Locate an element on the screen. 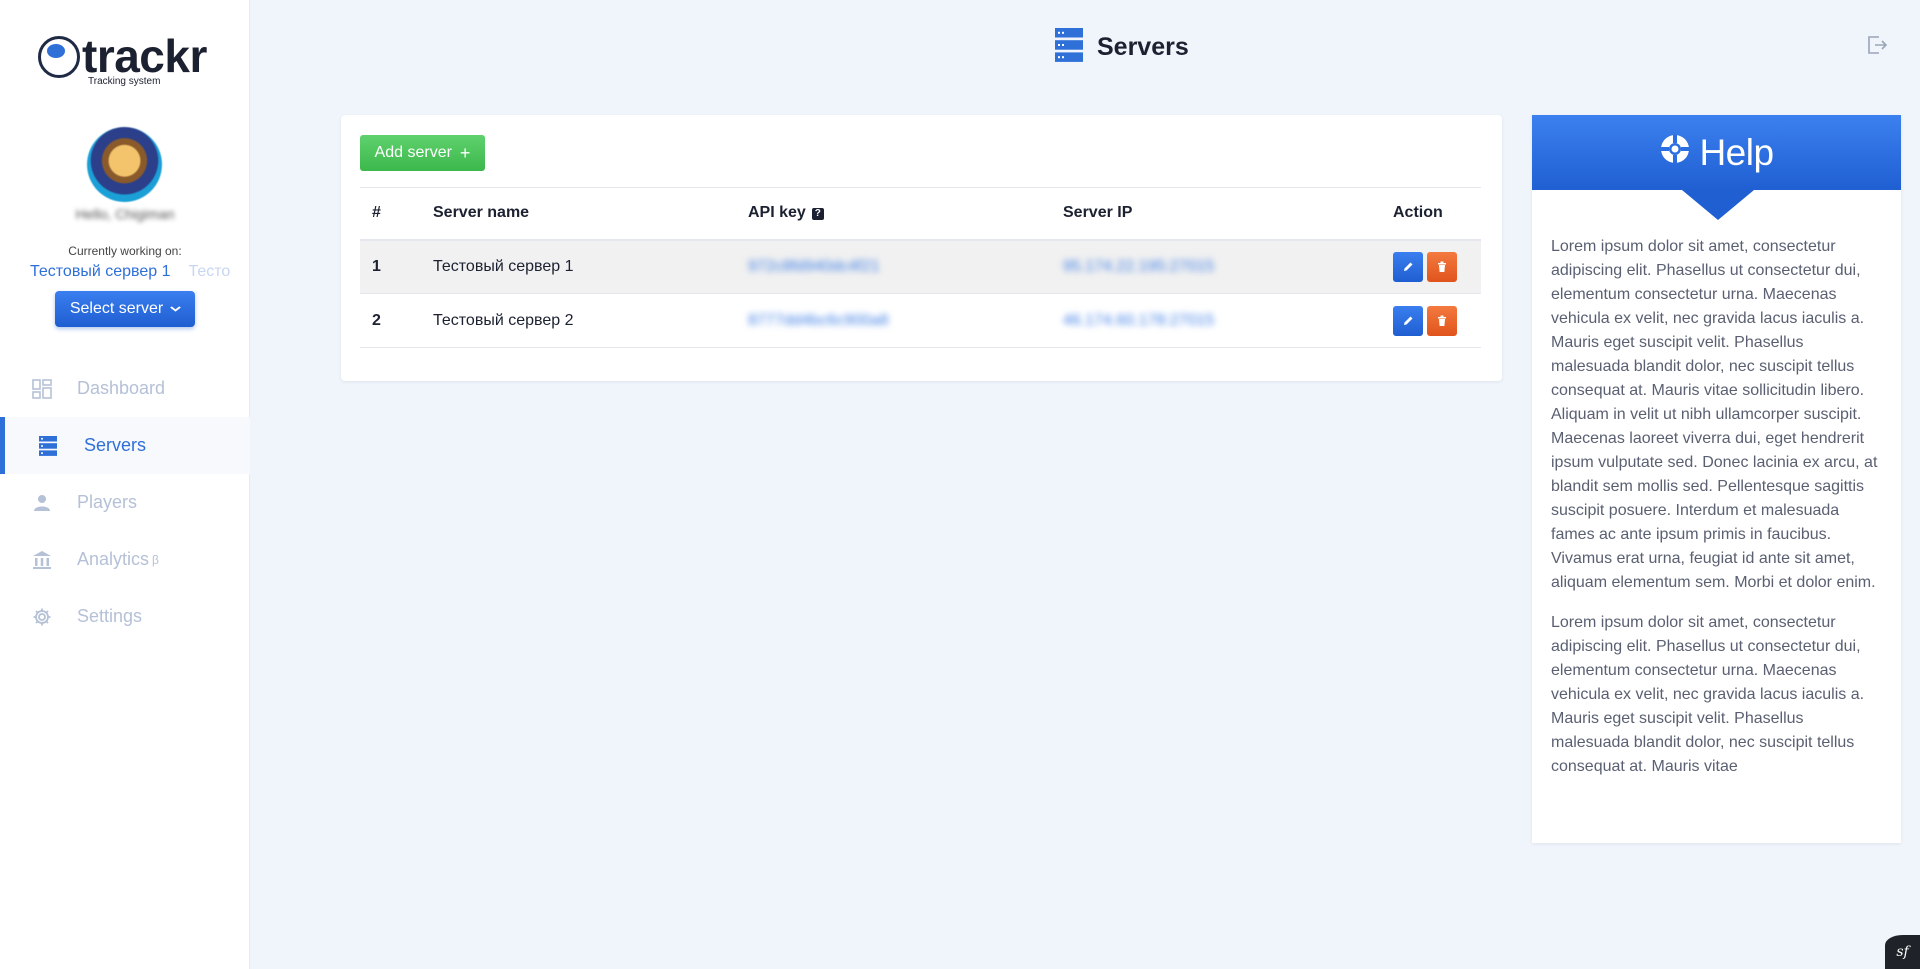 Image resolution: width=1920 pixels, height=969 pixels. sidebar-item-label: Analytics is located at coordinates (113, 559).